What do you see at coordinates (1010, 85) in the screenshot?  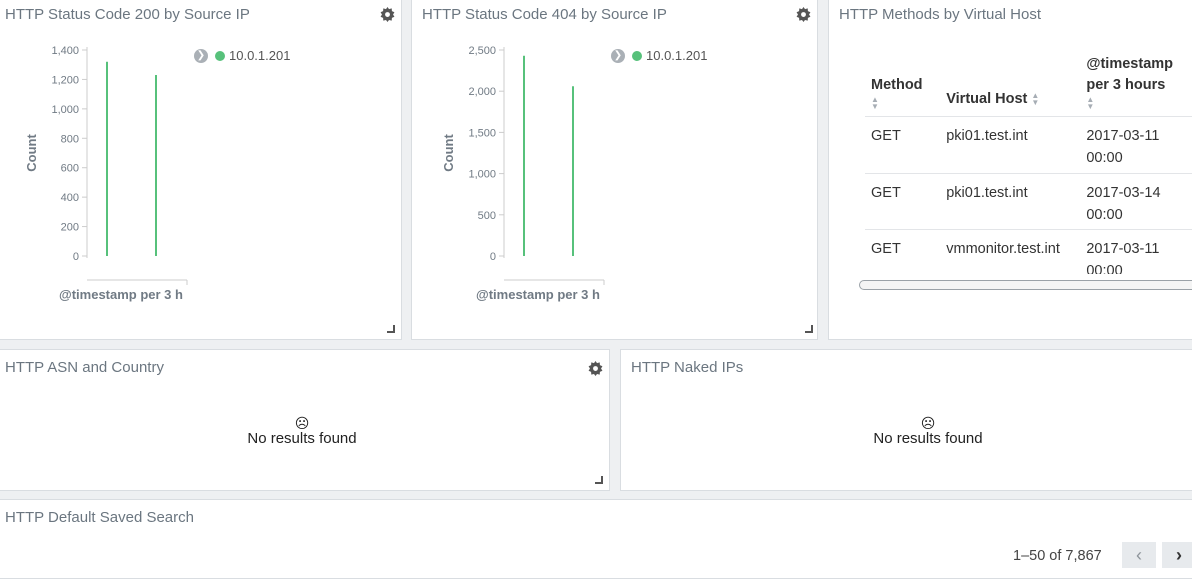 I see `column-header-virtual-host: Virtual Host ▲ ▼` at bounding box center [1010, 85].